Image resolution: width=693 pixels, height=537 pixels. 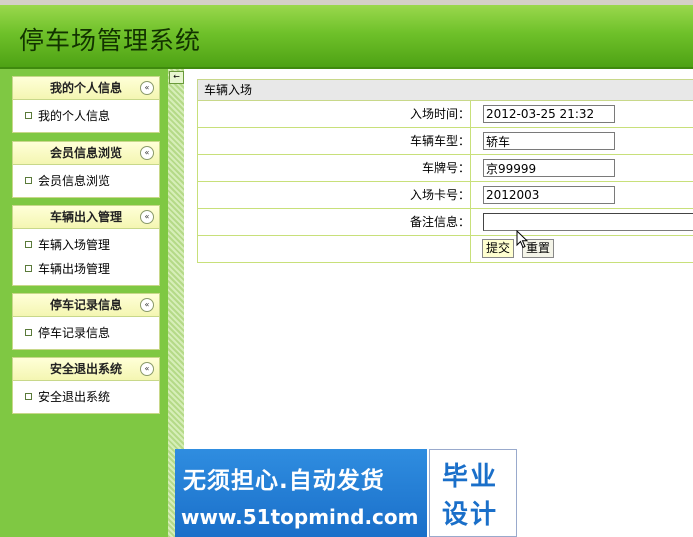 I want to click on sidebar-item-vehicle-entry: 车辆入场管理, so click(x=86, y=245).